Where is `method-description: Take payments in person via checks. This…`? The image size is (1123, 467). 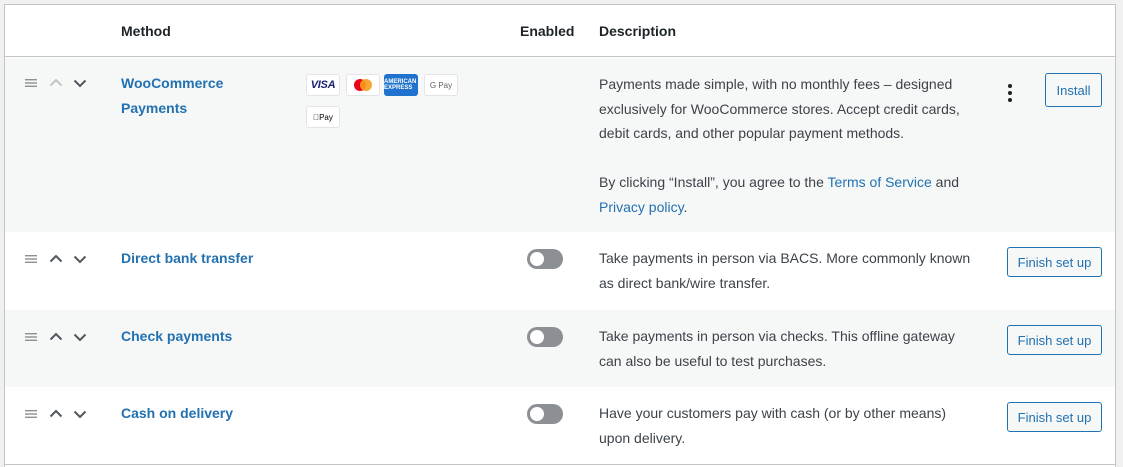 method-description: Take payments in person via checks. This… is located at coordinates (777, 348).